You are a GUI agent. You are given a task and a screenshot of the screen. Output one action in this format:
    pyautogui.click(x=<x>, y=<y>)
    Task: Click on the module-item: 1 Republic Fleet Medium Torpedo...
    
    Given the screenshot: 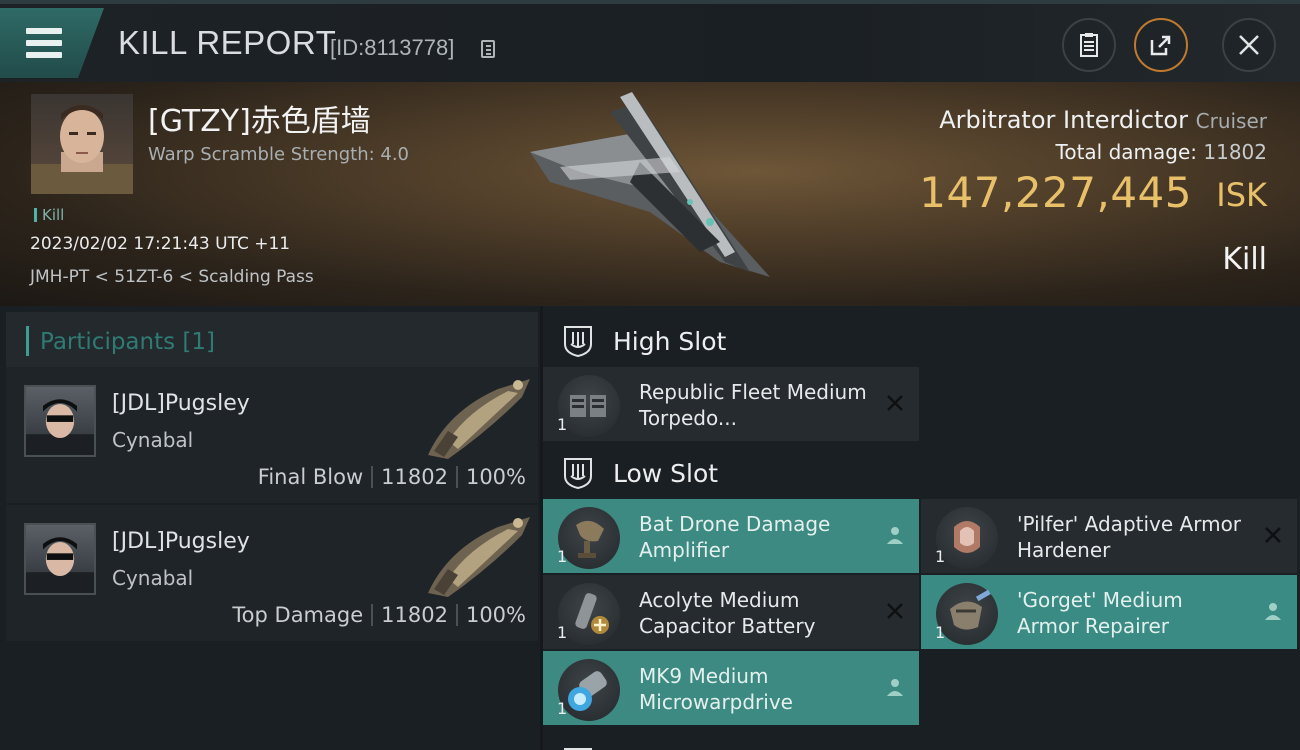 What is the action you would take?
    pyautogui.click(x=731, y=404)
    